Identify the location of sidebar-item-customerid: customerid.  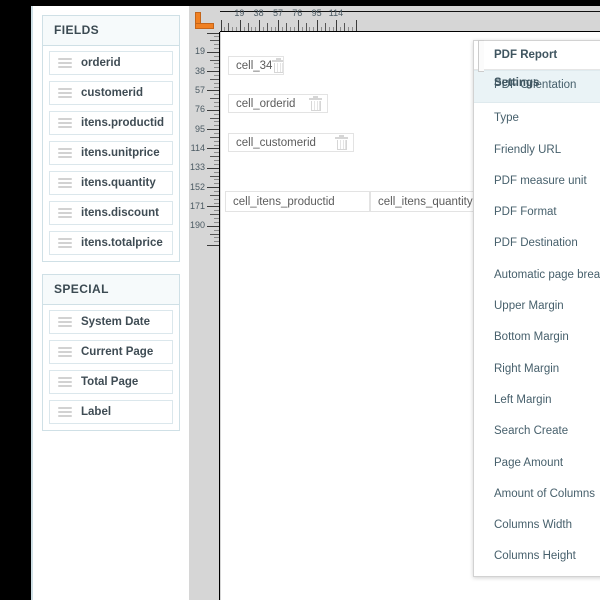
(111, 93).